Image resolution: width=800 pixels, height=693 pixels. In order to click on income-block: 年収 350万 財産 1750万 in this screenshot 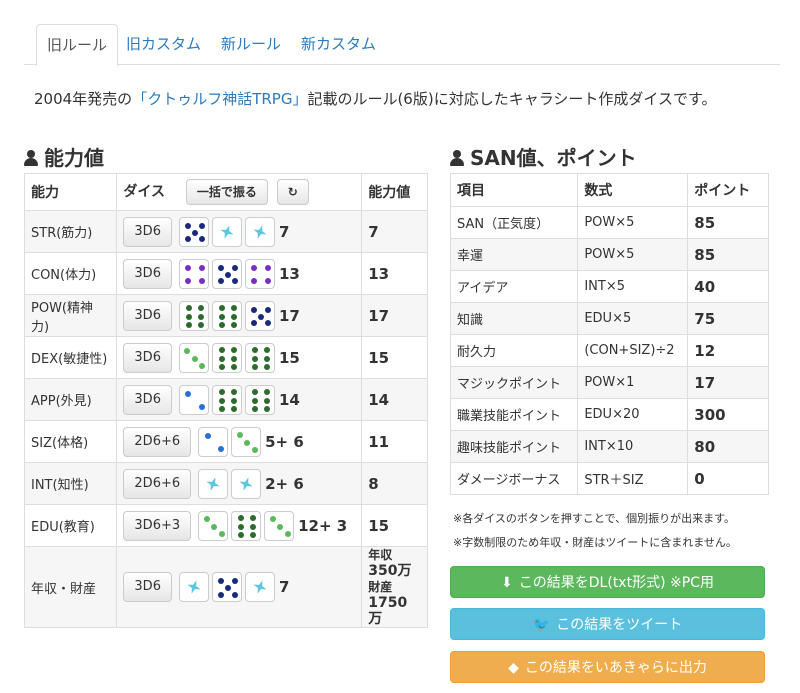, I will do `click(394, 587)`.